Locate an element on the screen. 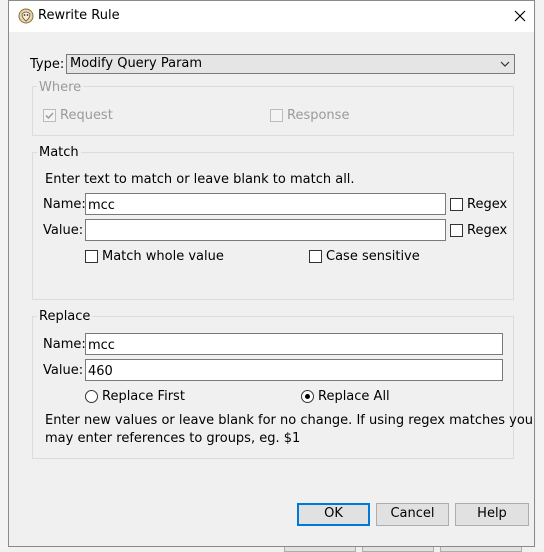 The image size is (544, 552). replace-name-input is located at coordinates (294, 344).